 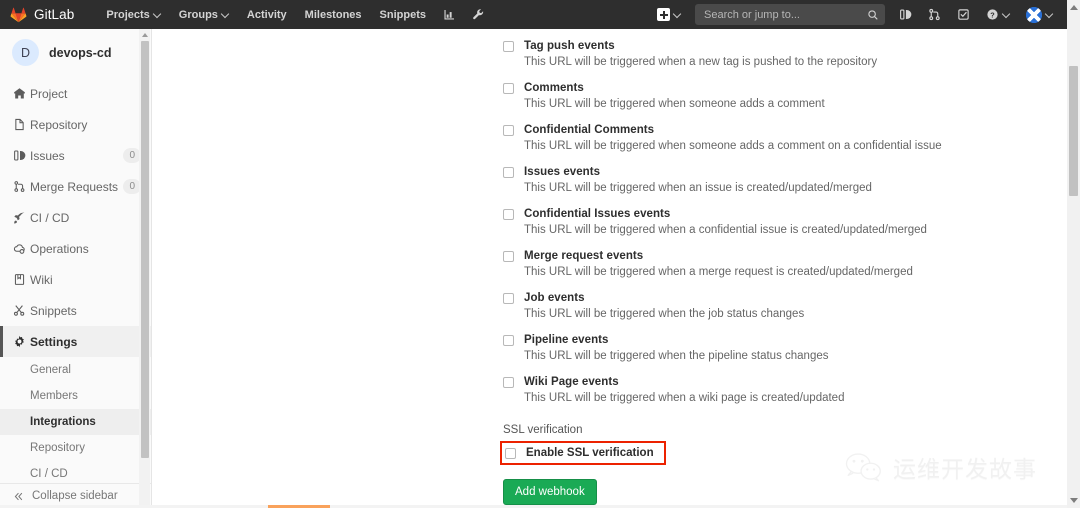 What do you see at coordinates (508, 340) in the screenshot?
I see `checkbox-pipeline-events` at bounding box center [508, 340].